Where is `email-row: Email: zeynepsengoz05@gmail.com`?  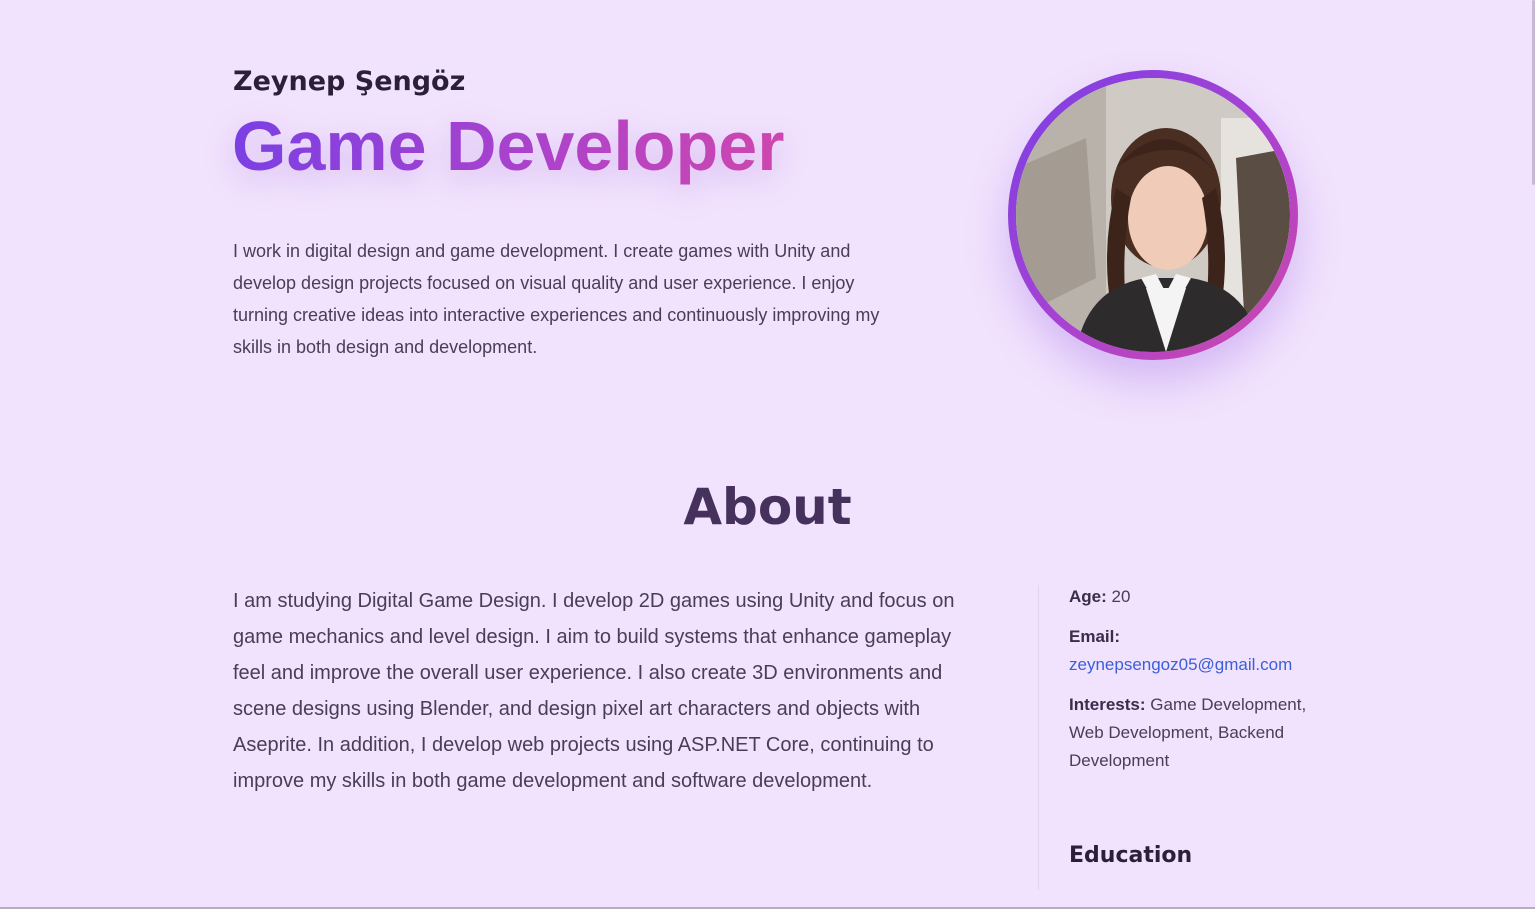 email-row: Email: zeynepsengoz05@gmail.com is located at coordinates (1199, 651).